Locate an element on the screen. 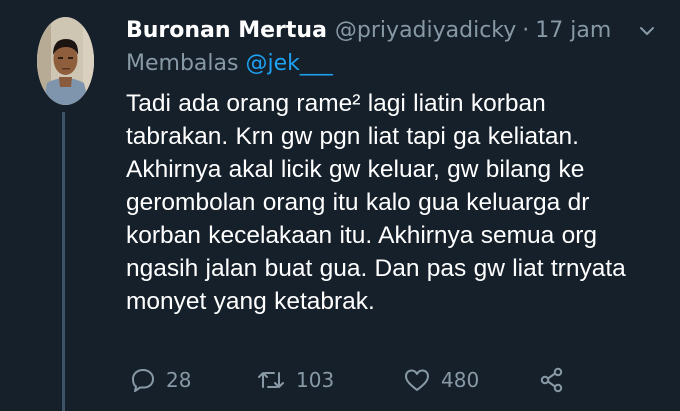 Image resolution: width=680 pixels, height=411 pixels. reply-icon is located at coordinates (143, 380).